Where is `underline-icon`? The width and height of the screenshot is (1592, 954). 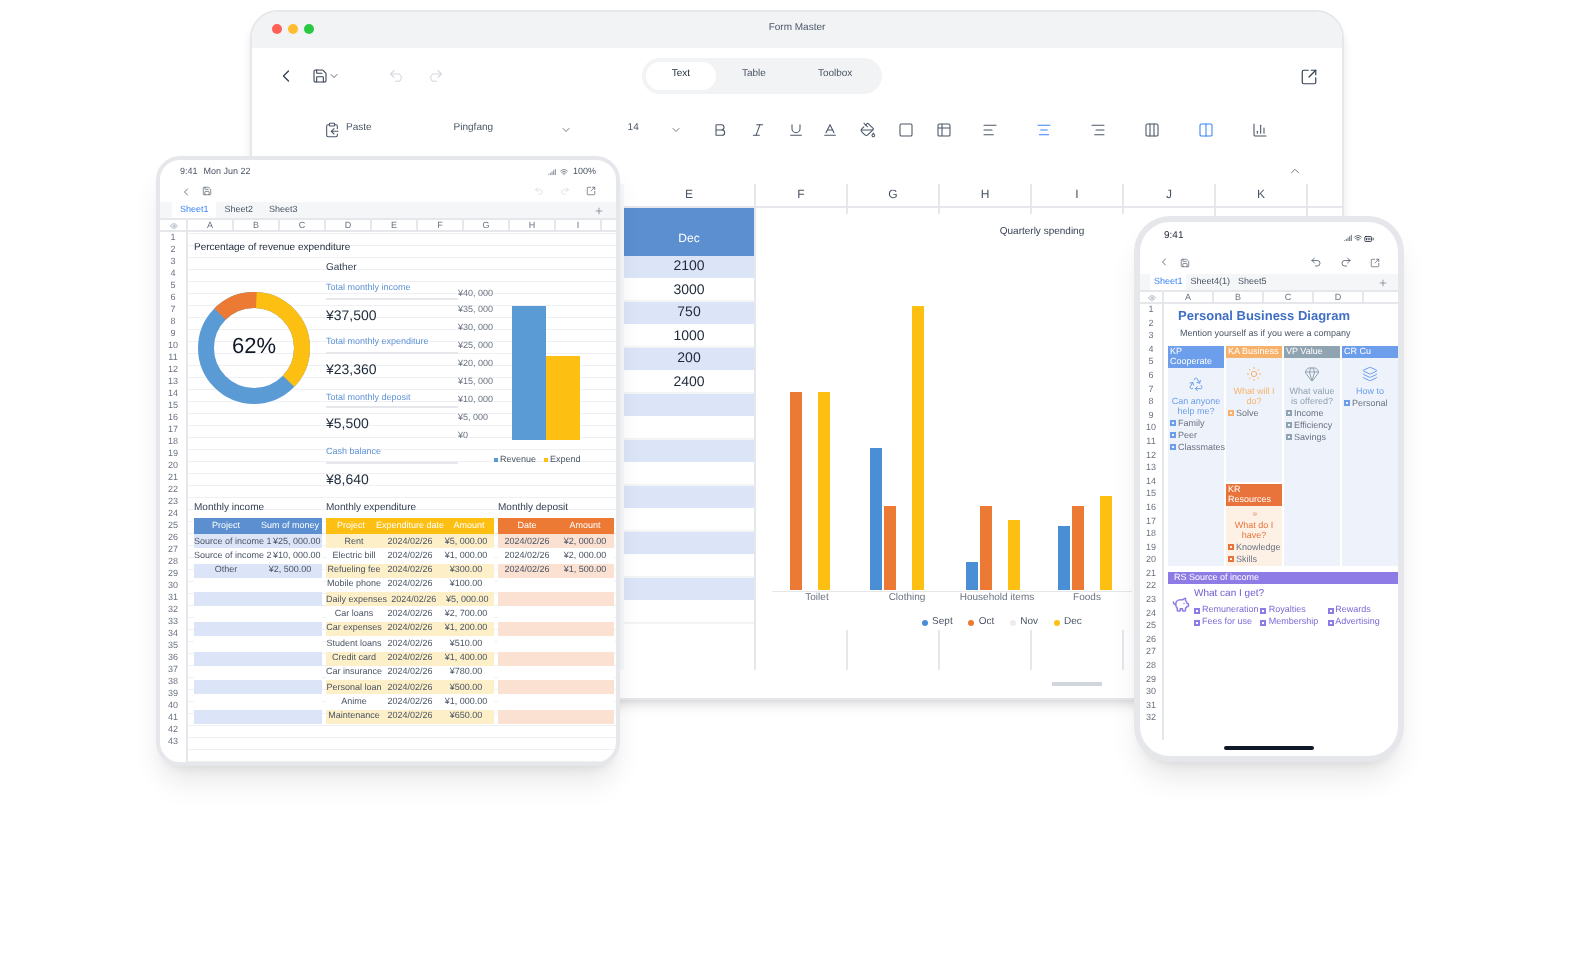
underline-icon is located at coordinates (795, 130).